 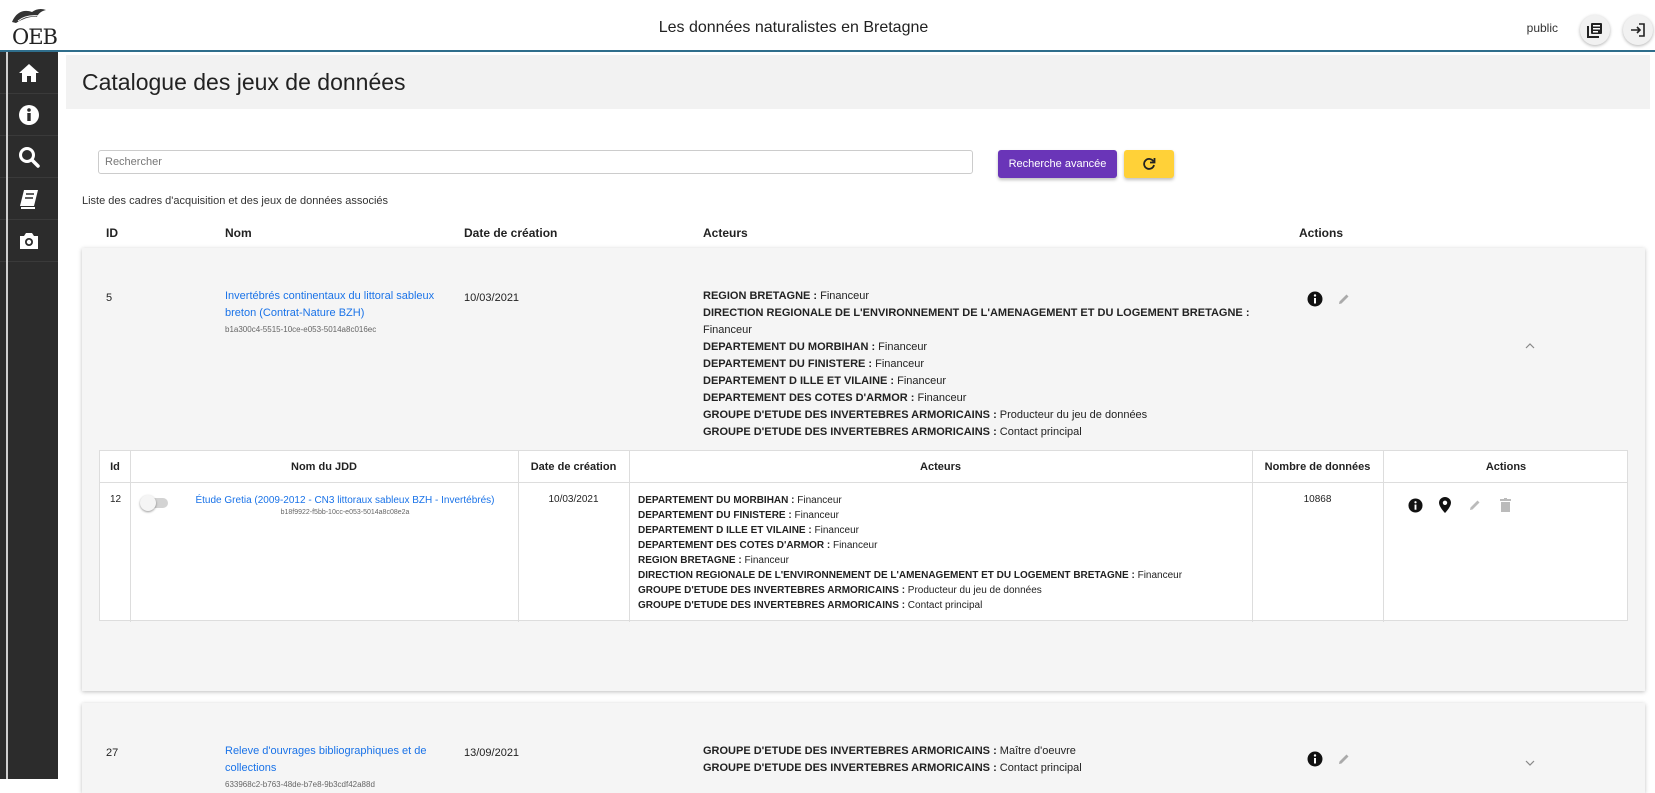 I want to click on refresh-button, so click(x=1149, y=164).